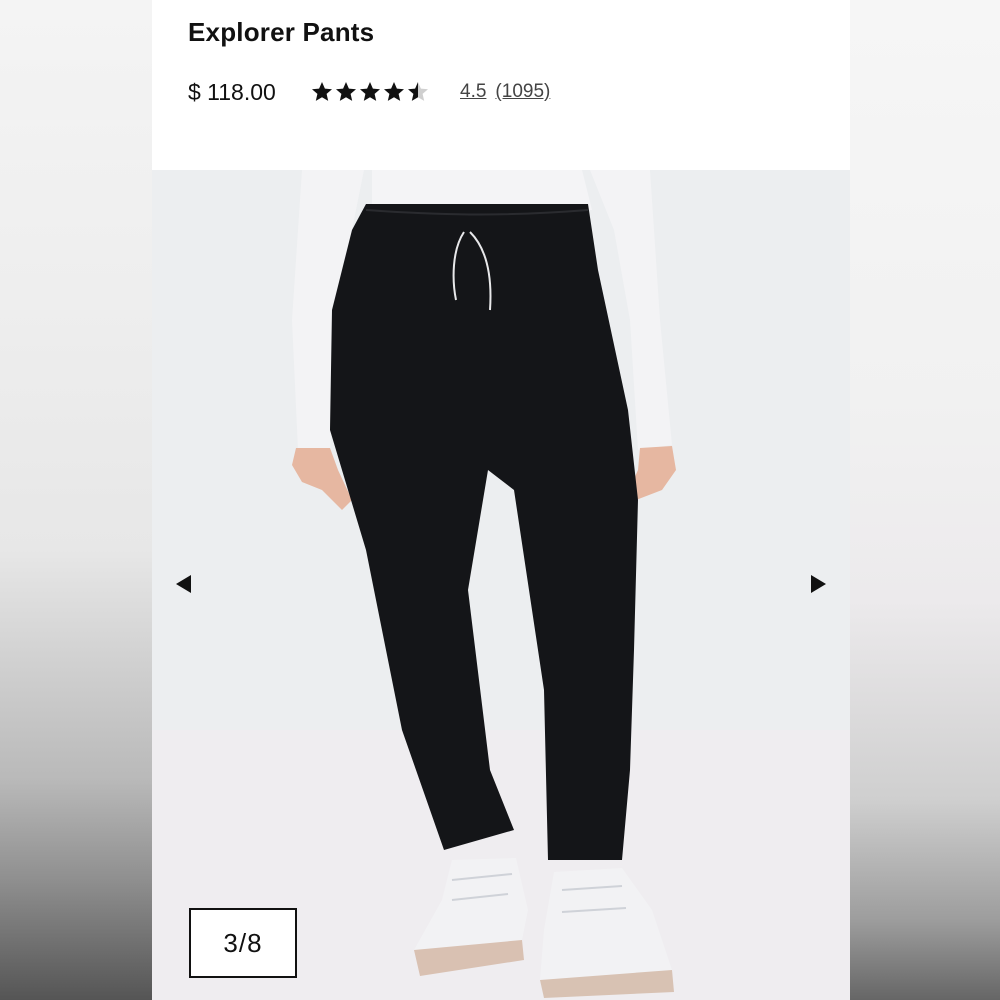 The width and height of the screenshot is (1000, 1000). Describe the element at coordinates (473, 92) in the screenshot. I see `rating-value-link: 4.5` at that location.